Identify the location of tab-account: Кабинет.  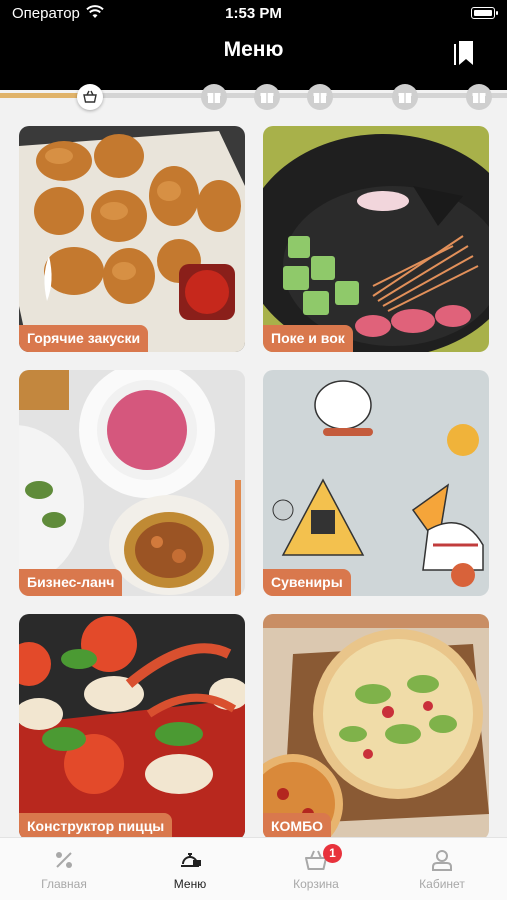
(442, 869).